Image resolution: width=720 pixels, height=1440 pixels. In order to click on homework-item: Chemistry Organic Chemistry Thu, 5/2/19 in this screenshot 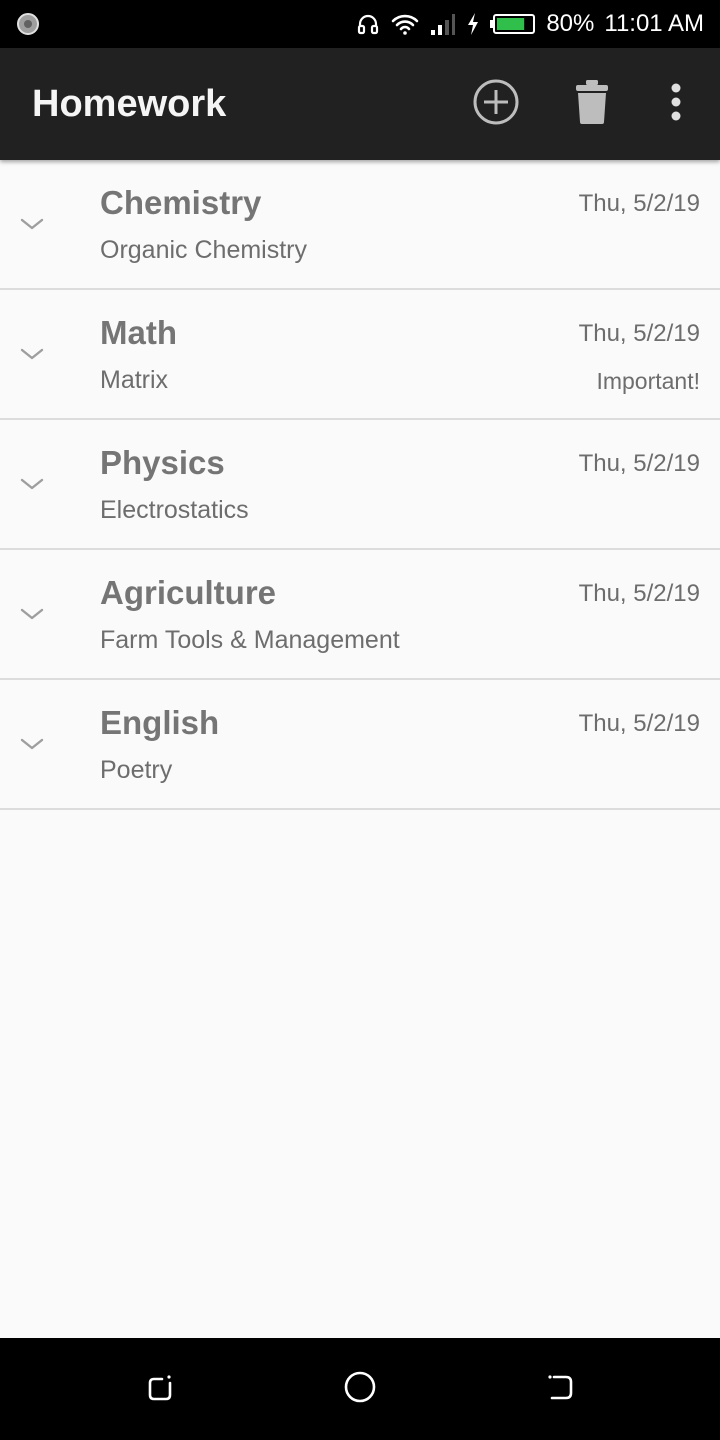, I will do `click(360, 225)`.